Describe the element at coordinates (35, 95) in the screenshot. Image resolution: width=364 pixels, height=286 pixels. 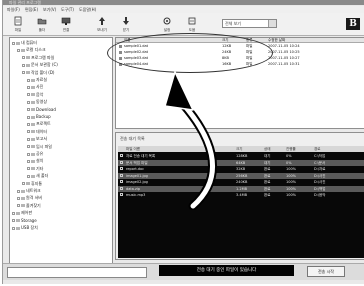
I see `tree-node: 음악` at that location.